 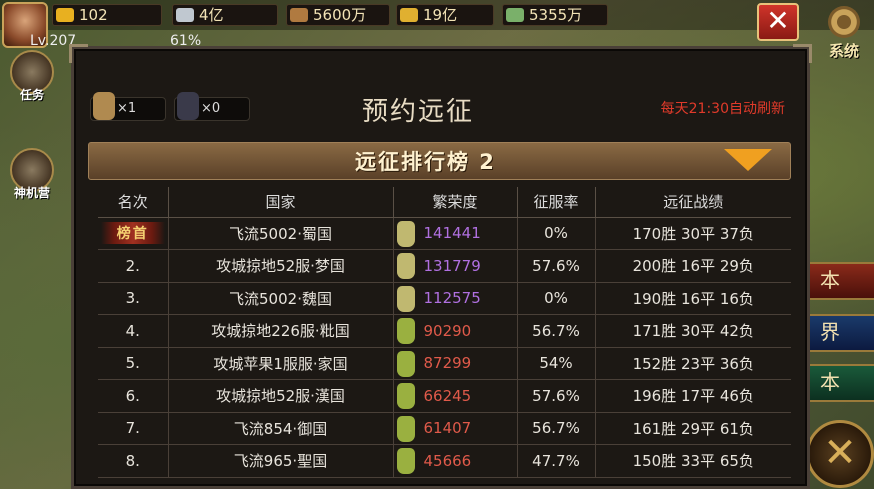 What do you see at coordinates (447, 363) in the screenshot?
I see `prosperity-value: 87299` at bounding box center [447, 363].